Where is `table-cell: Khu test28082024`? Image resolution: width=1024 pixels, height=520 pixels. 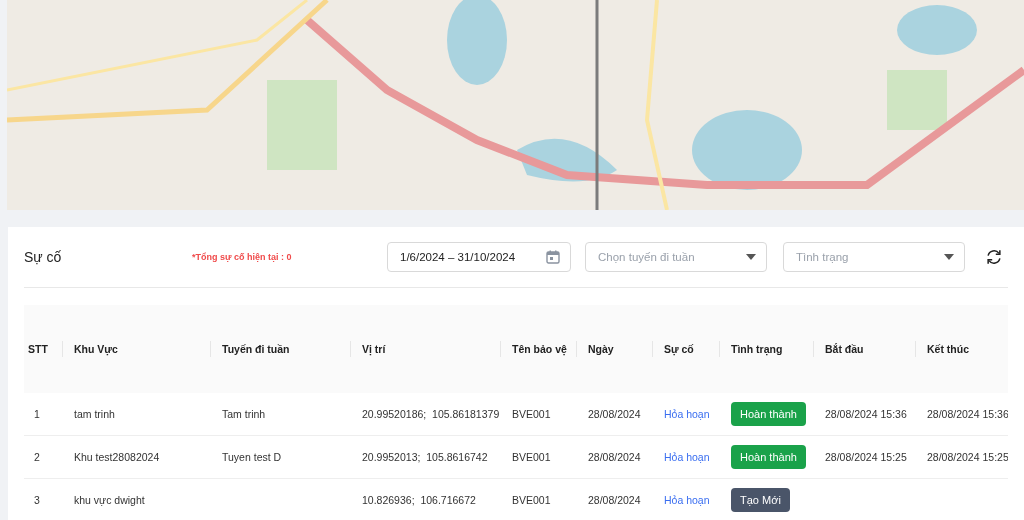 table-cell: Khu test28082024 is located at coordinates (117, 457).